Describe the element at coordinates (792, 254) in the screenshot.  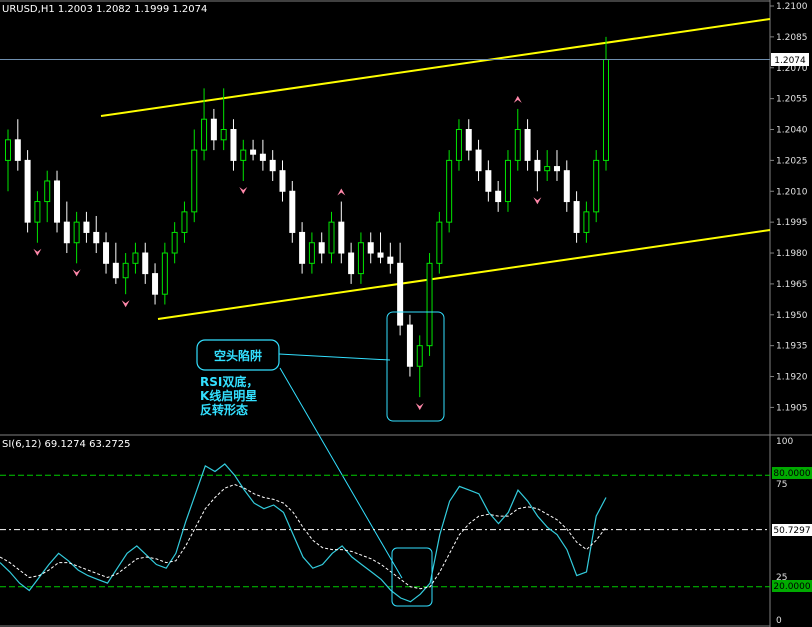
I see `price-tick-label: 1.1980` at that location.